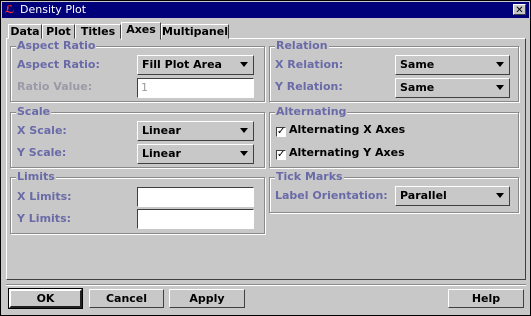  What do you see at coordinates (195, 88) in the screenshot?
I see `ratio-value-input: 1` at bounding box center [195, 88].